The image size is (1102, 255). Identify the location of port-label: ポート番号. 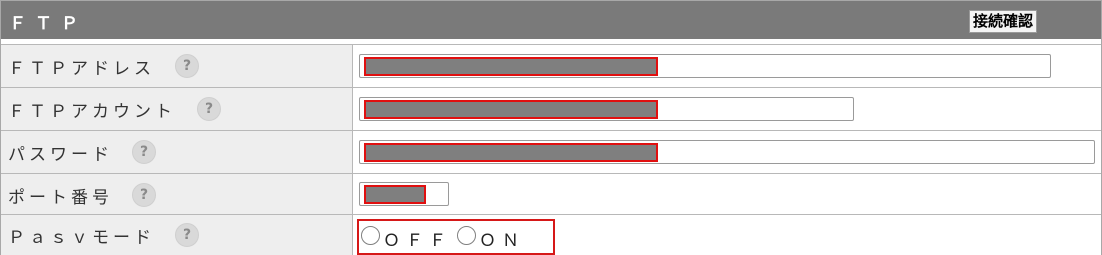
(60, 198).